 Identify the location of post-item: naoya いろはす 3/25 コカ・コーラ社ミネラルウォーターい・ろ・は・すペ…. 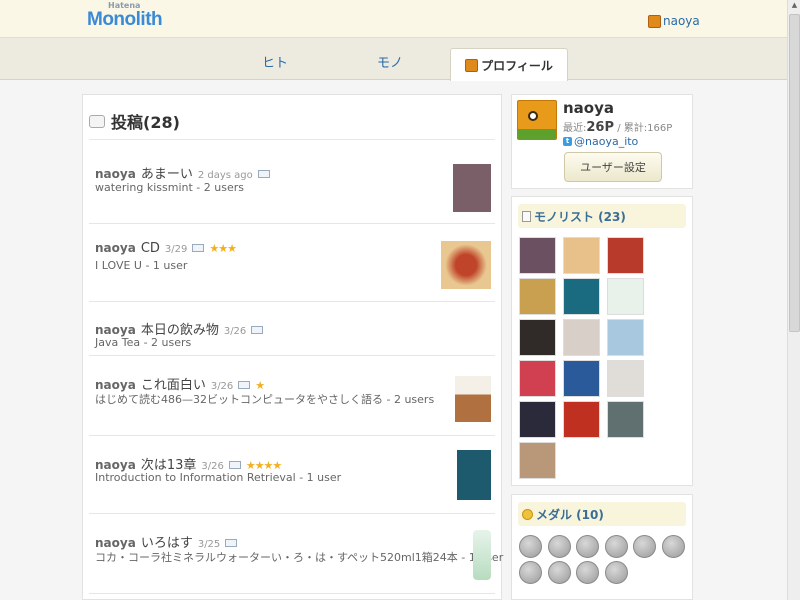
(296, 554).